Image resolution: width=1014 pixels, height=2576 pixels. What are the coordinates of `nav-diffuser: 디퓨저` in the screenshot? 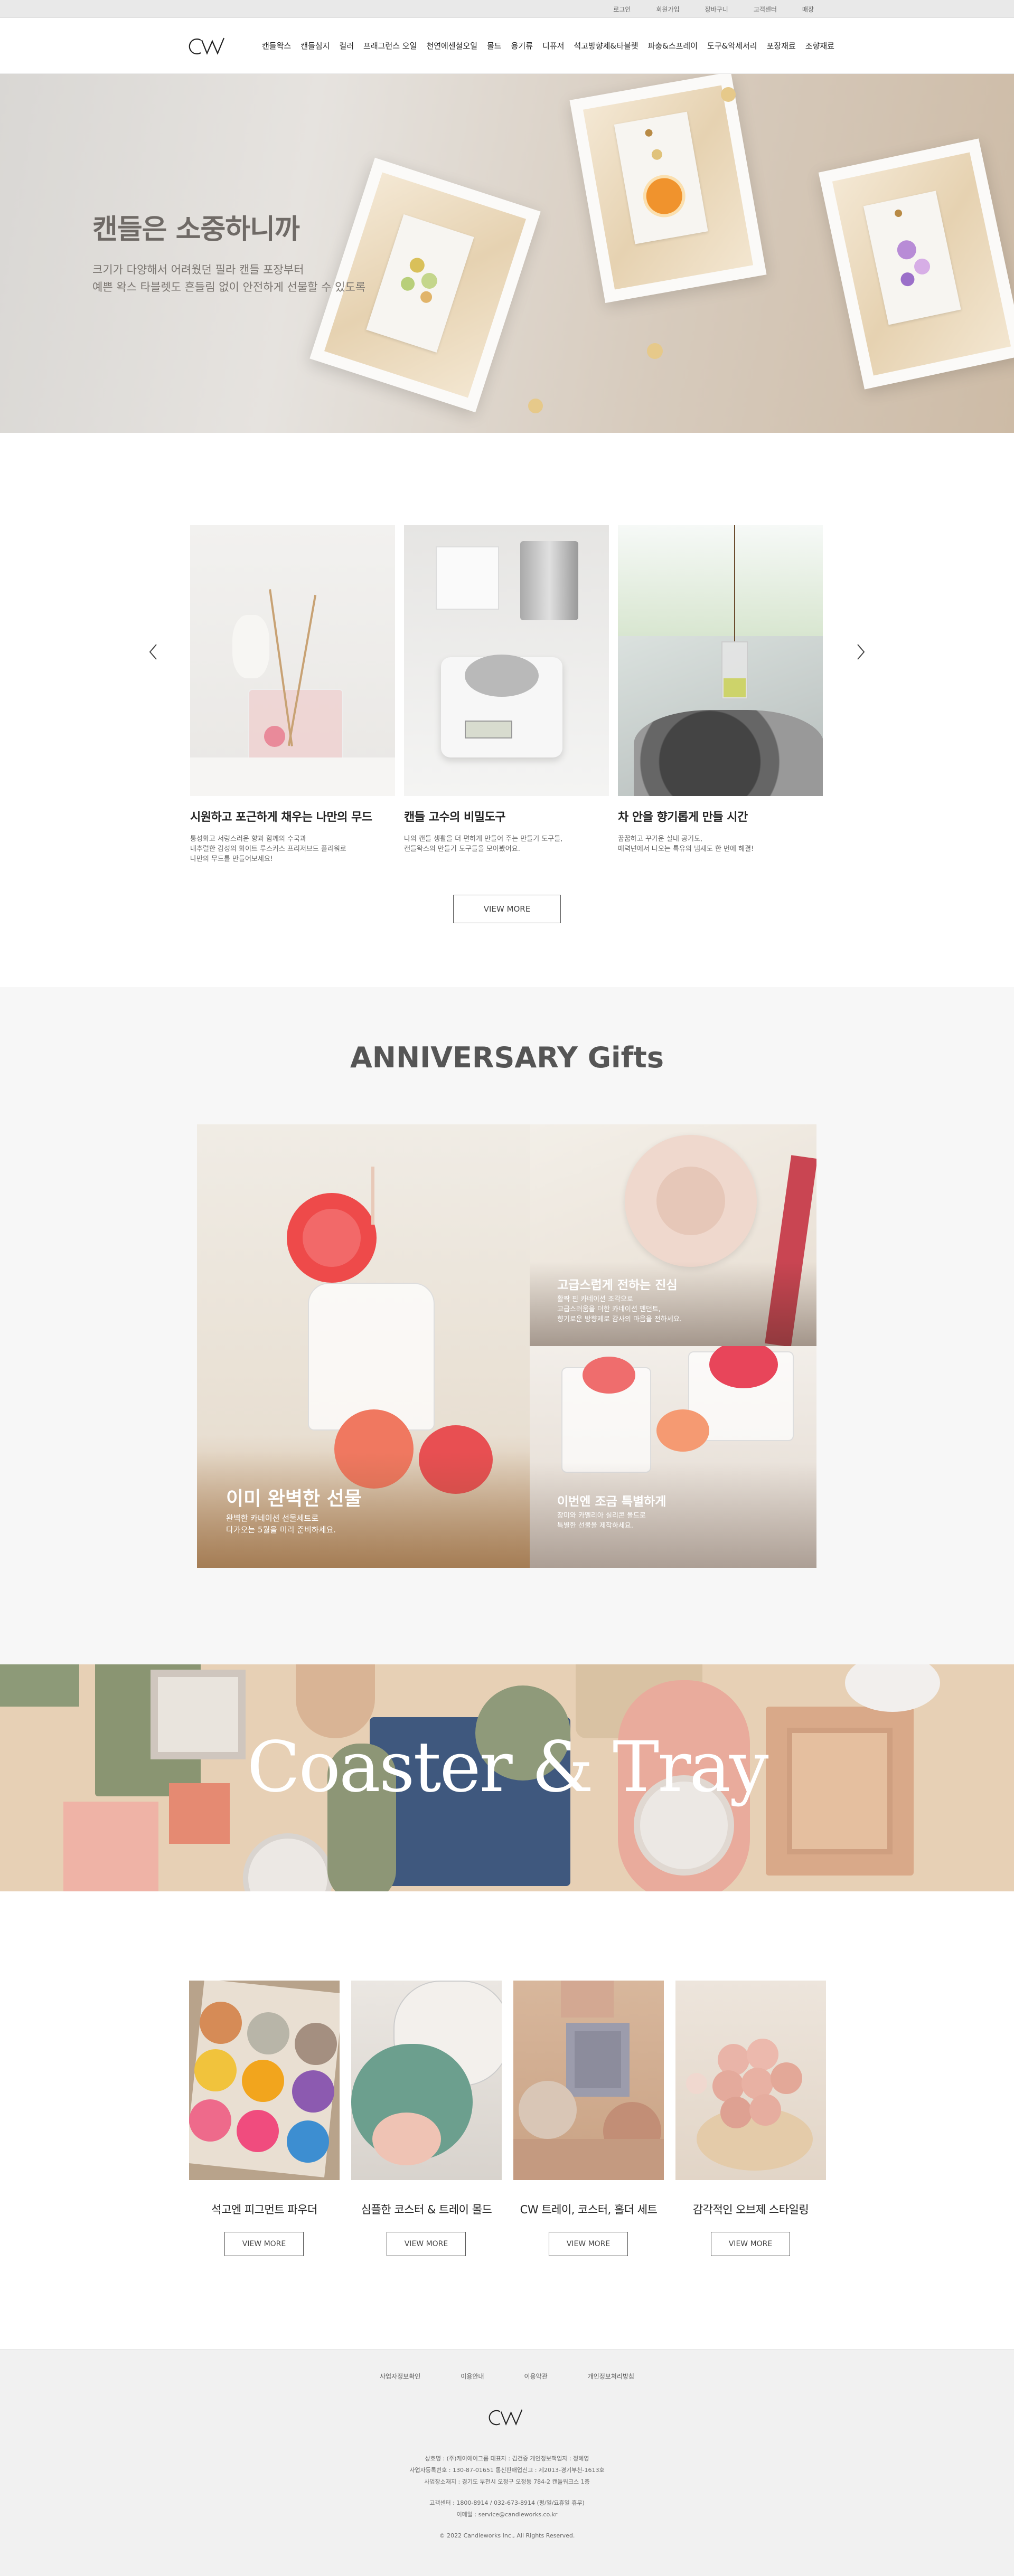 It's located at (553, 45).